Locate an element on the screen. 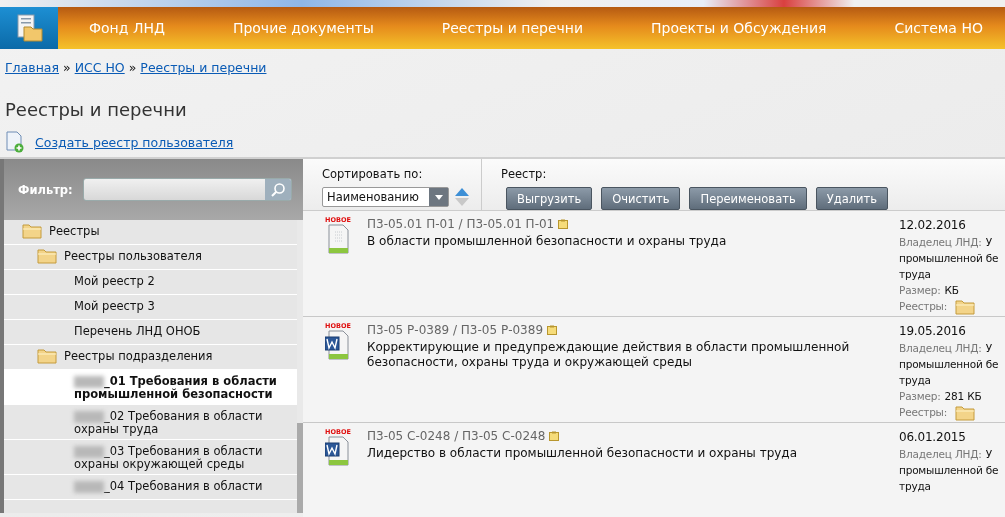 The width and height of the screenshot is (1005, 517). breadcrumb-link: ИСС НО is located at coordinates (99, 67).